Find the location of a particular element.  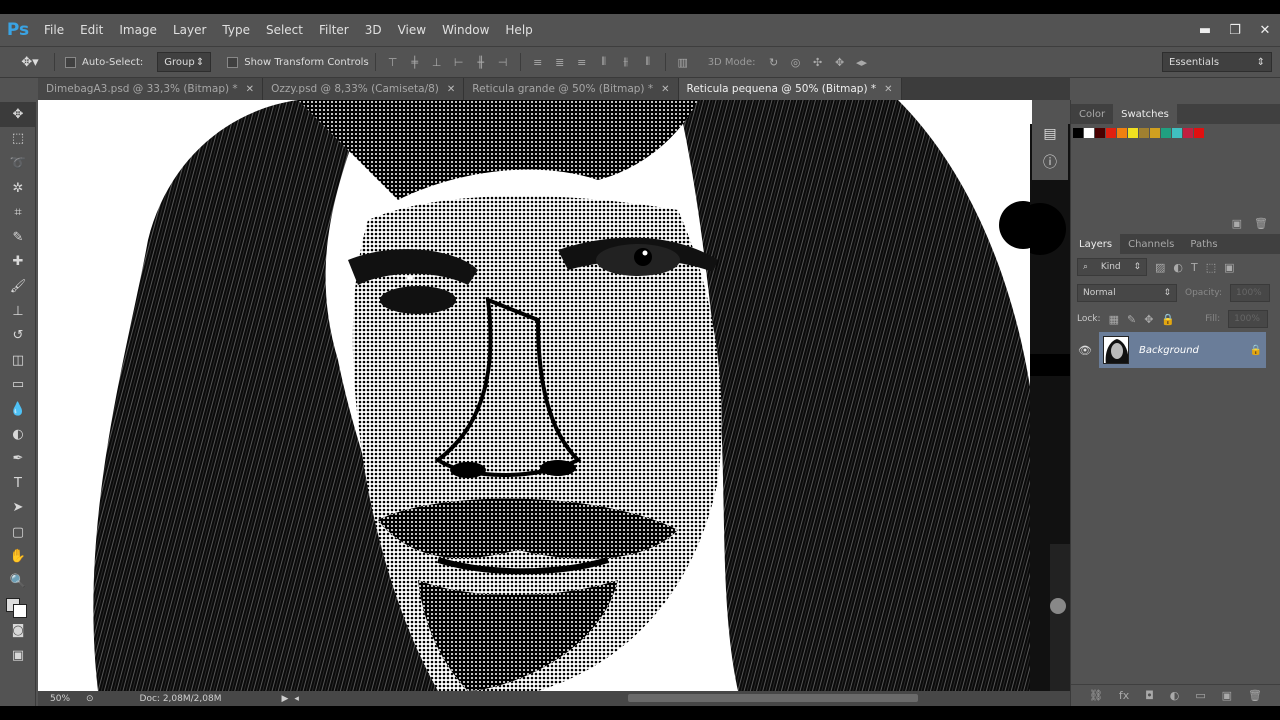

quick-mask-icon: ◙ is located at coordinates (18, 630).